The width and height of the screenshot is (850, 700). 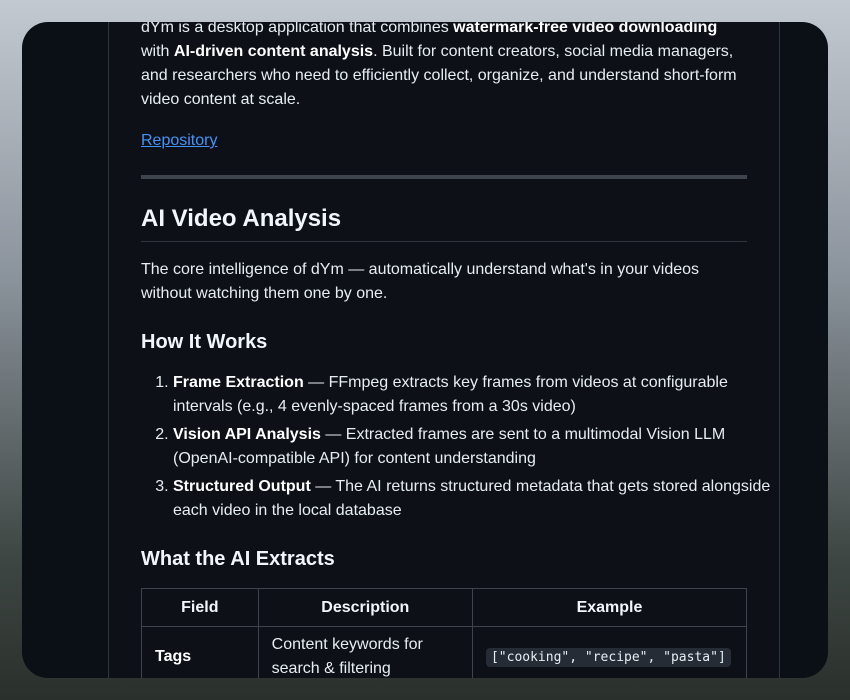 I want to click on cell-example: ["cooking", "recipe", "pasta"], so click(x=609, y=652).